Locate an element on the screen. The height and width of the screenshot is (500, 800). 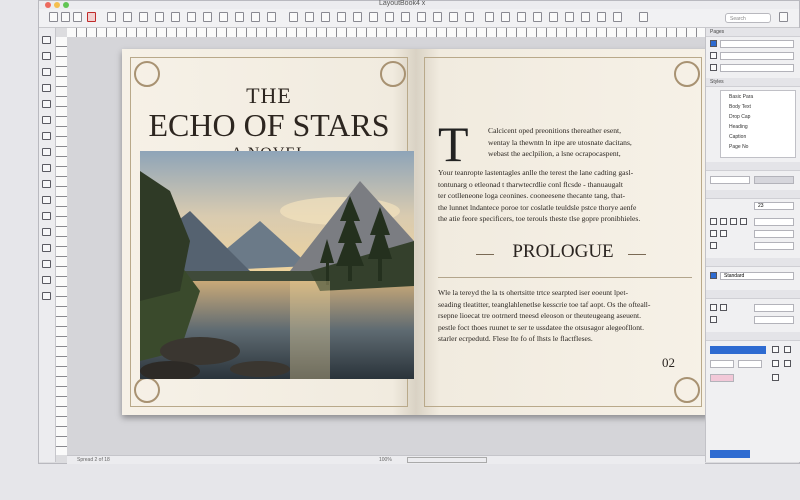
text-format-icon is located at coordinates (111, 17).